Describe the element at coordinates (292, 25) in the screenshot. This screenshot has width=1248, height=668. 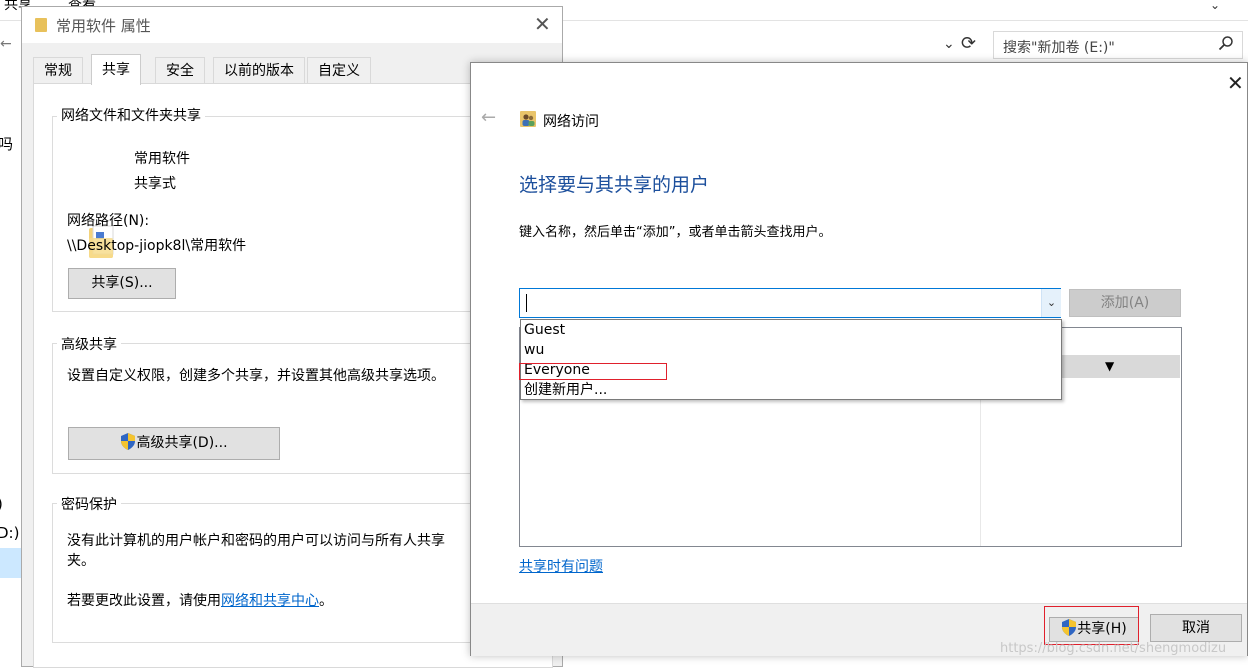
I see `properties-titlebar: 常用软件 属性 ✕` at that location.